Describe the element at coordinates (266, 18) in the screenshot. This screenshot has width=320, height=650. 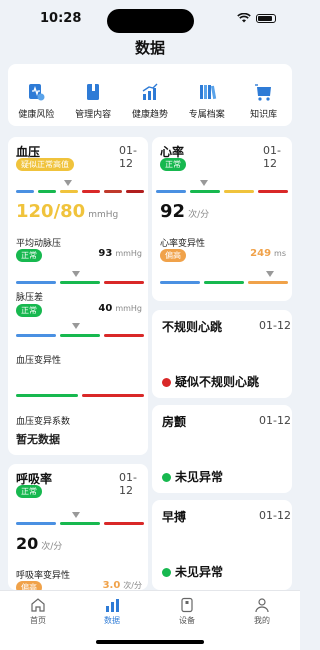
I see `battery-icon` at that location.